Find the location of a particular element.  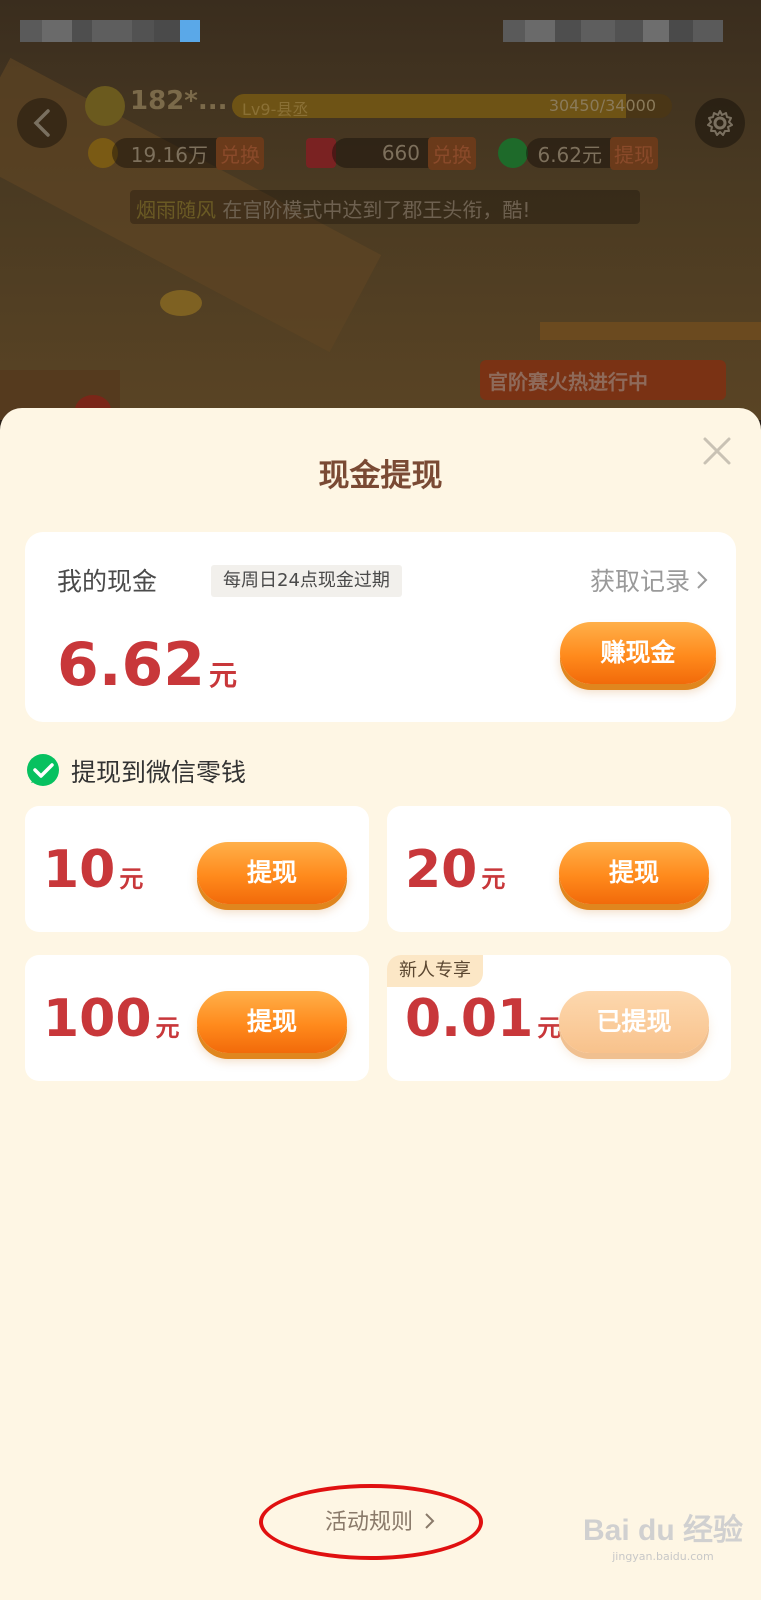

marquee-player-name: 烟雨随风 is located at coordinates (176, 210).